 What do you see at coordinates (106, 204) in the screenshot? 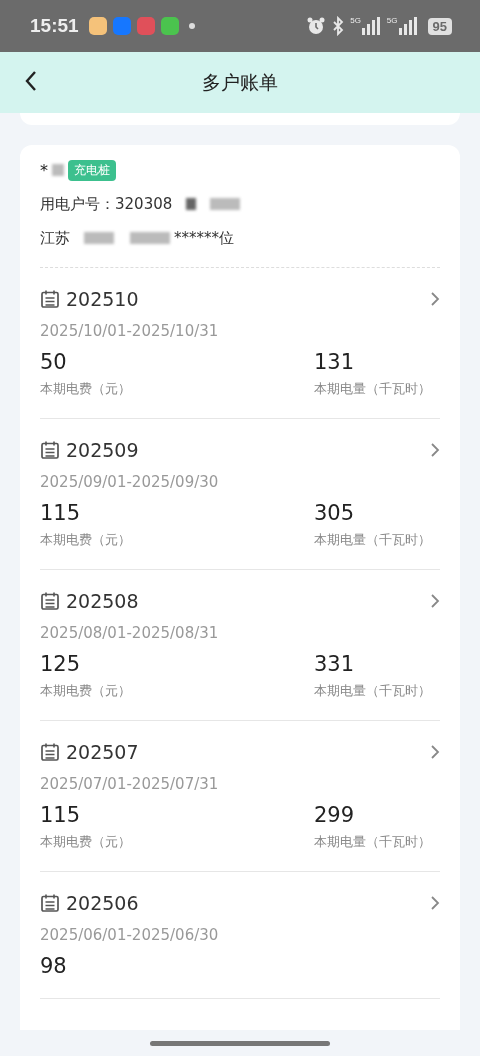
I see `account-number: 用电户号：320308` at bounding box center [106, 204].